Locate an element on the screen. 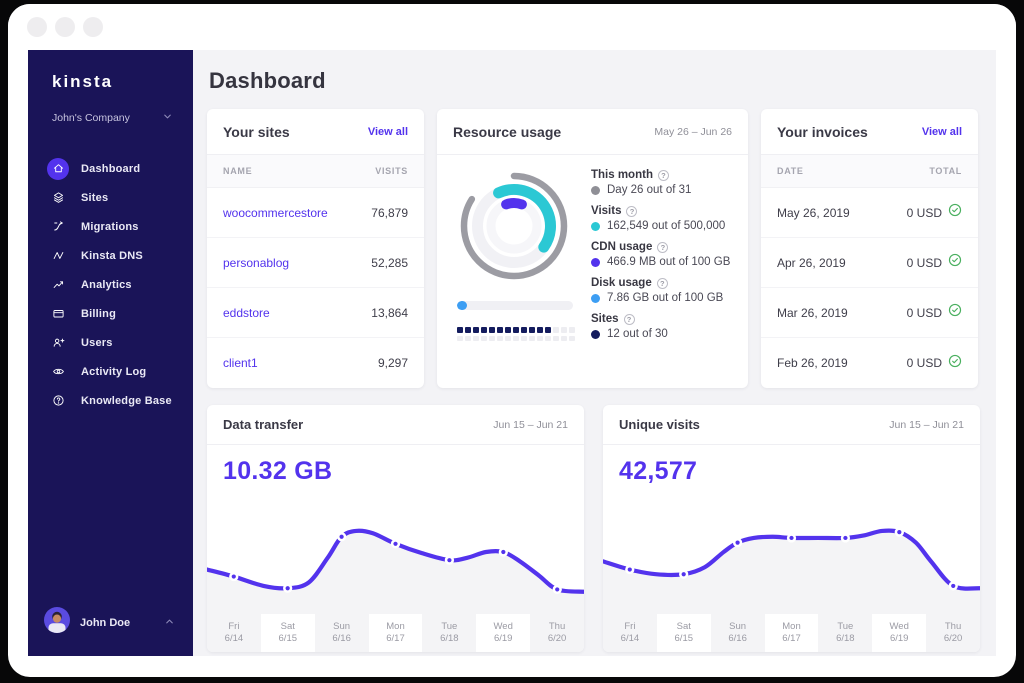 The width and height of the screenshot is (1024, 683). legend-label: Disk usage? is located at coordinates (660, 283).